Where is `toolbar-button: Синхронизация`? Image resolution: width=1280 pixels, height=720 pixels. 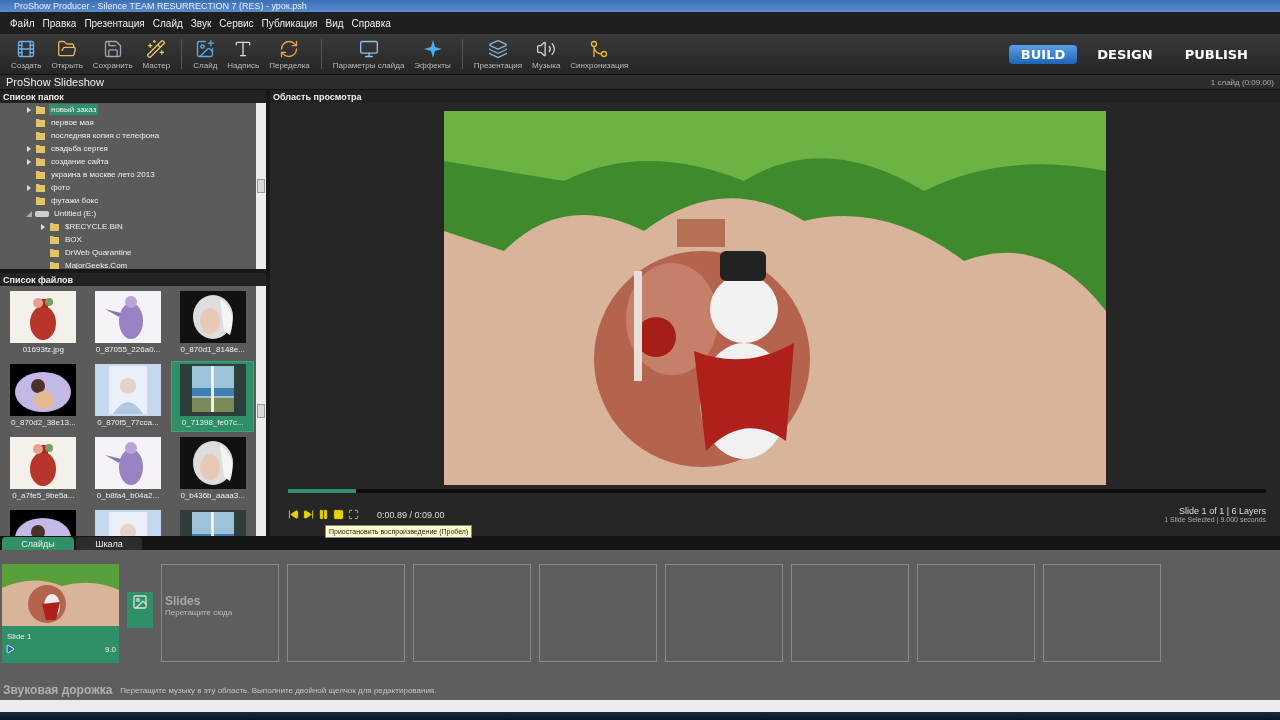 toolbar-button: Синхронизация is located at coordinates (599, 54).